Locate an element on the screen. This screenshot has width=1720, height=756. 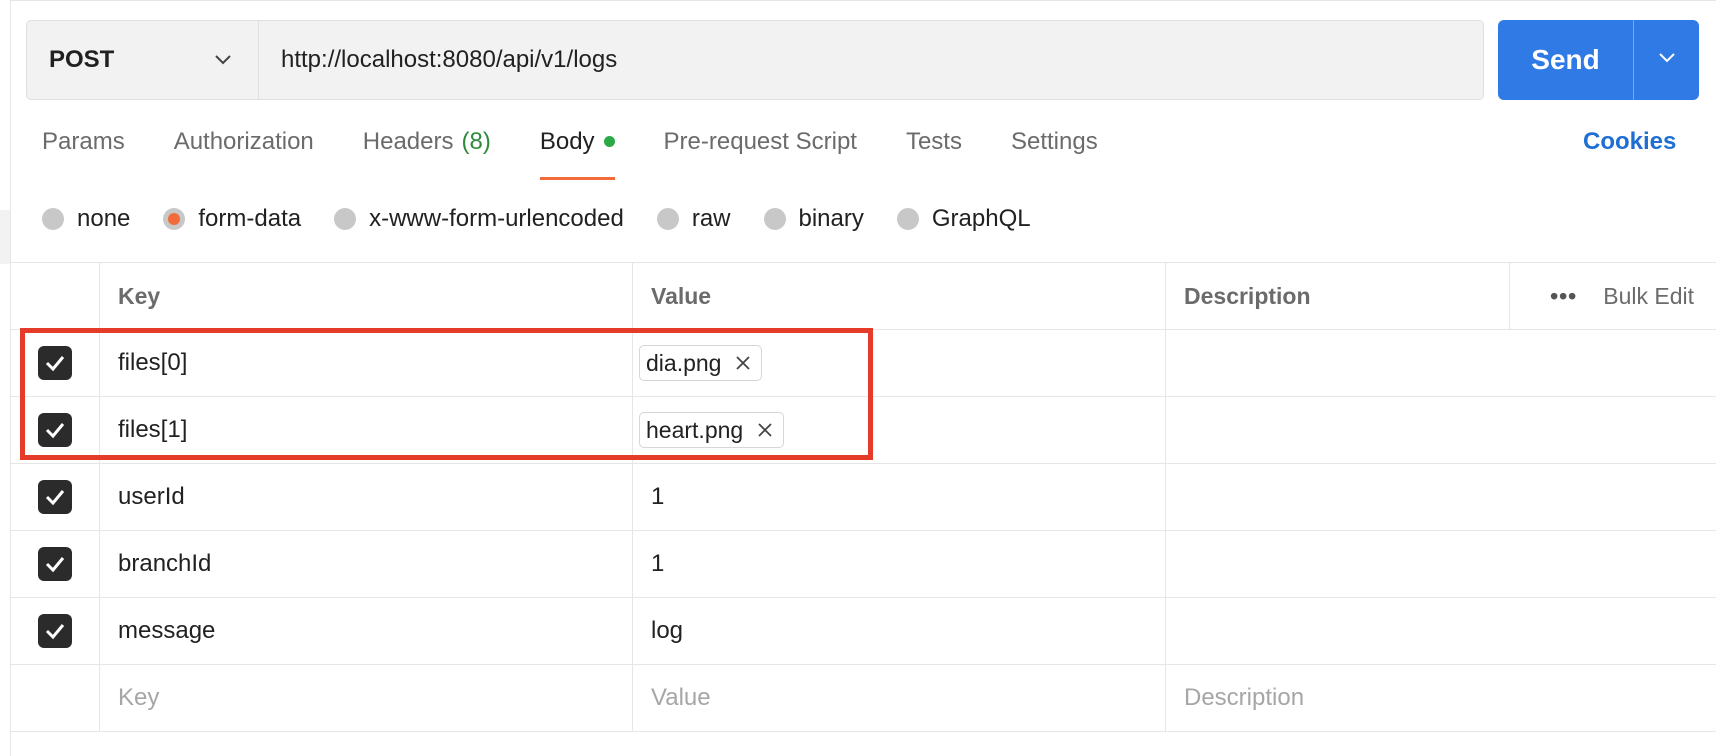
radio-circle-selected is located at coordinates (174, 219).